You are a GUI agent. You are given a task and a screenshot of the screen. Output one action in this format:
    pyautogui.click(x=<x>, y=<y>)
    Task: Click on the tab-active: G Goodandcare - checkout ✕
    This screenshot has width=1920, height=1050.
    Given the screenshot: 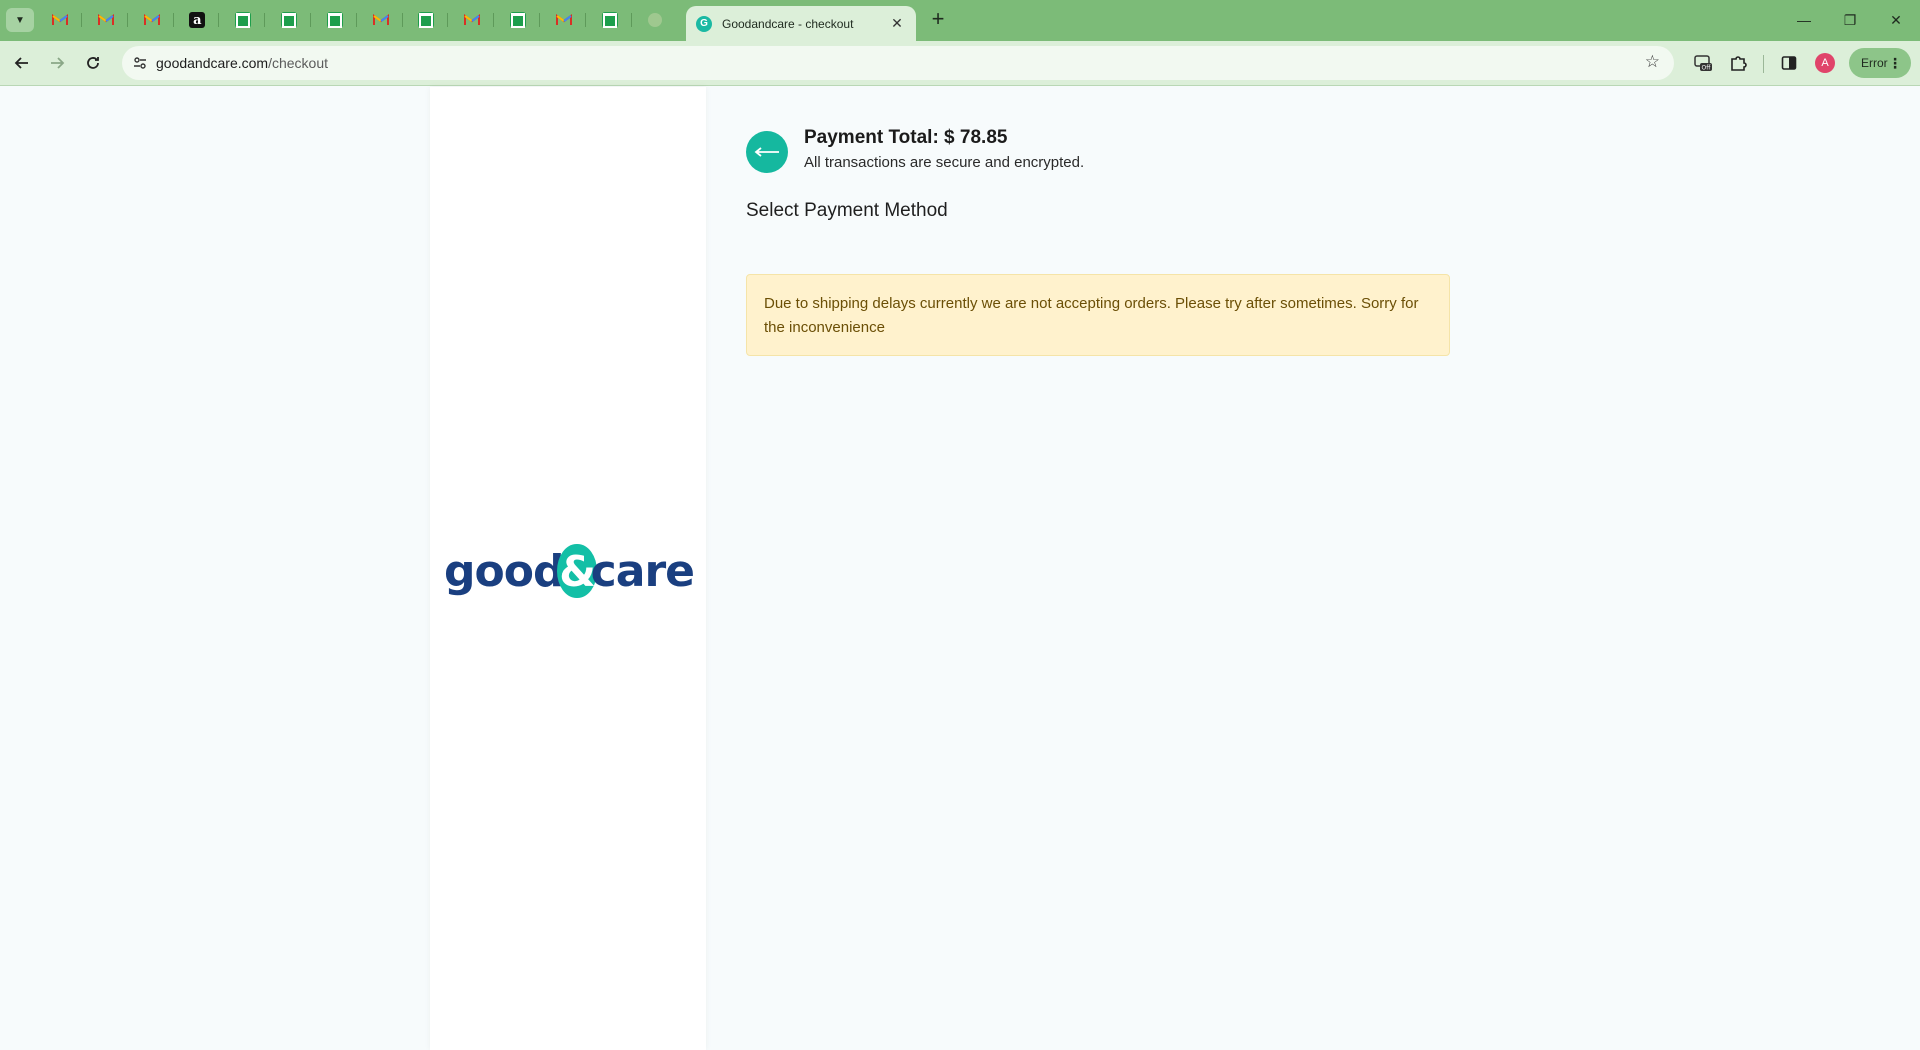 What is the action you would take?
    pyautogui.click(x=801, y=23)
    